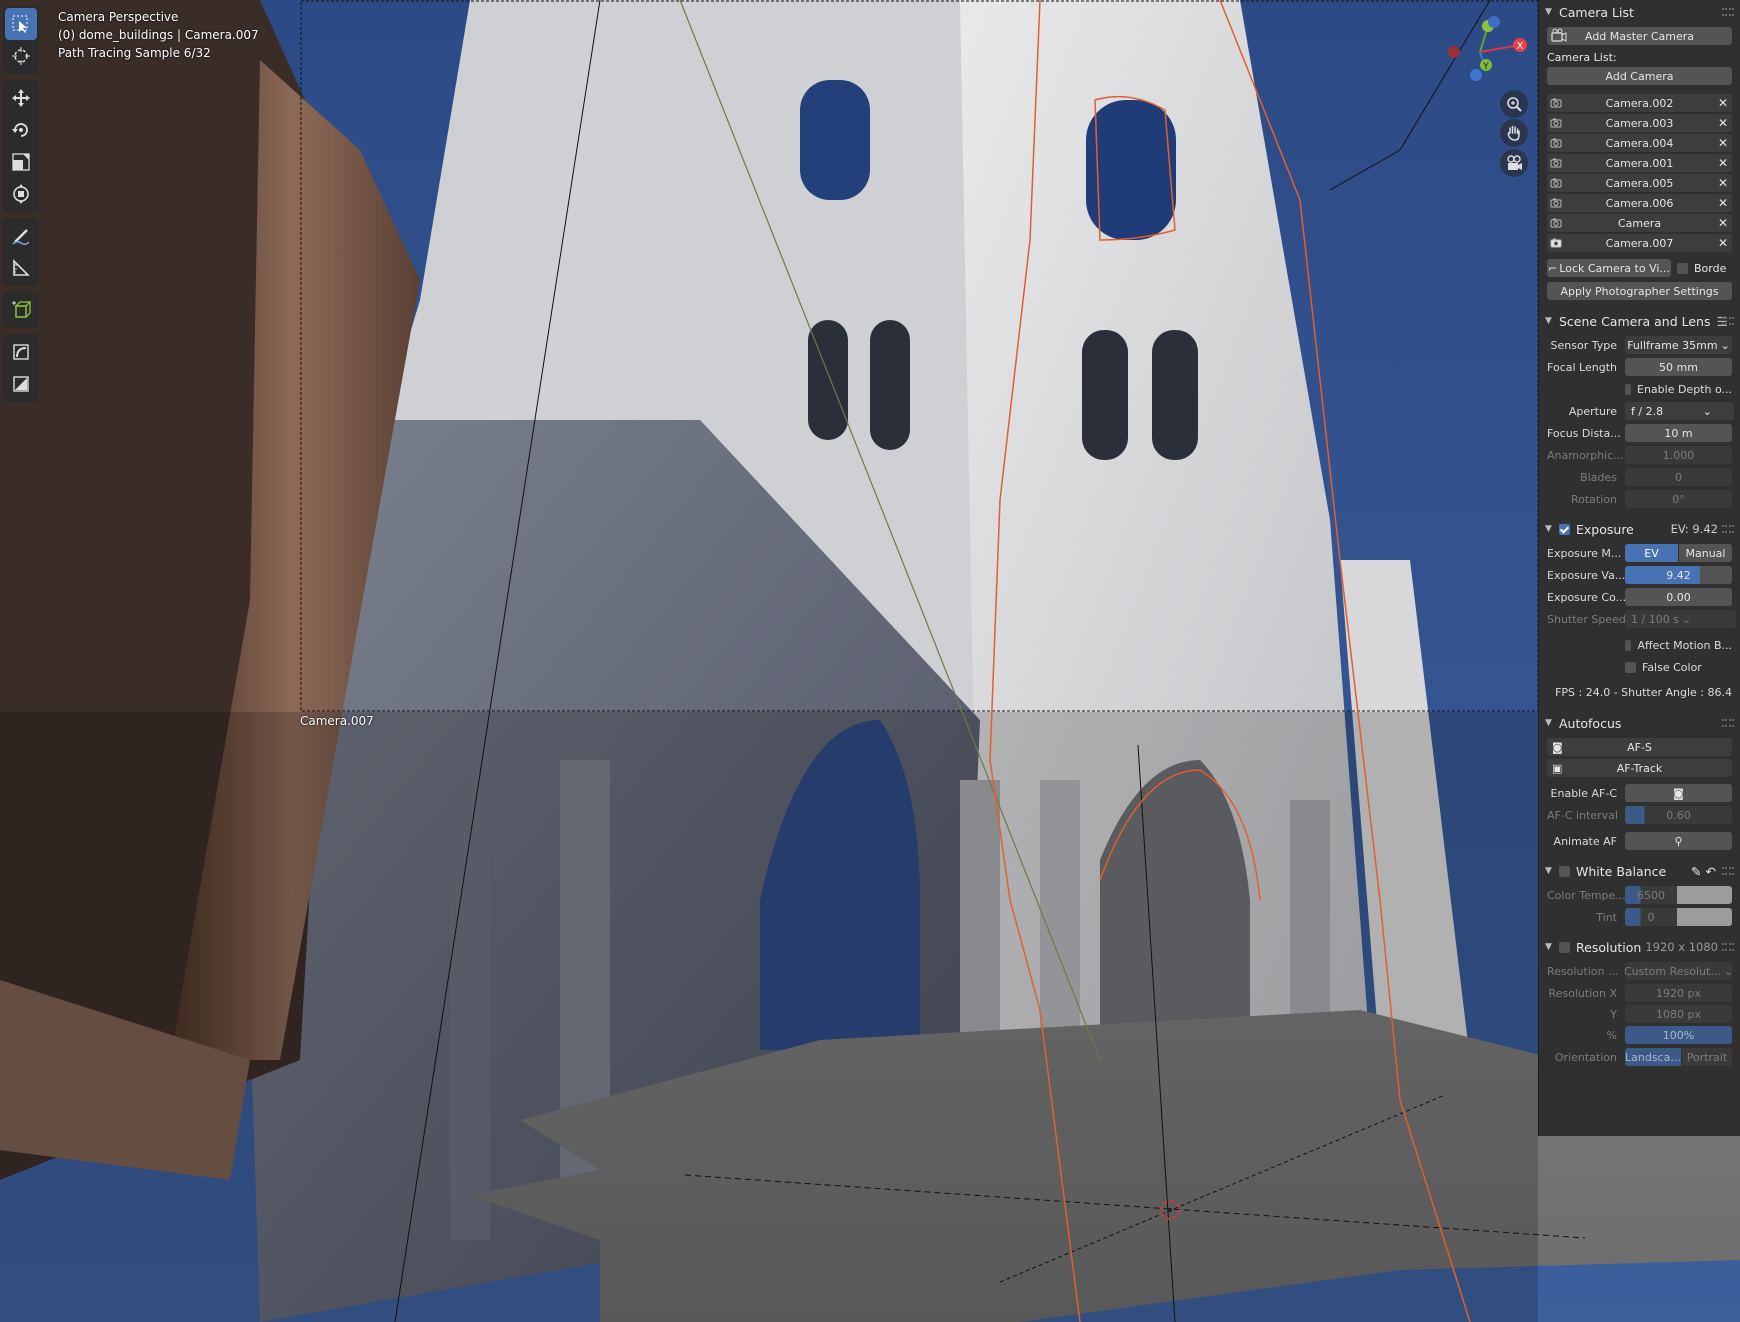 The width and height of the screenshot is (1740, 1322). Describe the element at coordinates (1514, 133) in the screenshot. I see `pan-view-button` at that location.